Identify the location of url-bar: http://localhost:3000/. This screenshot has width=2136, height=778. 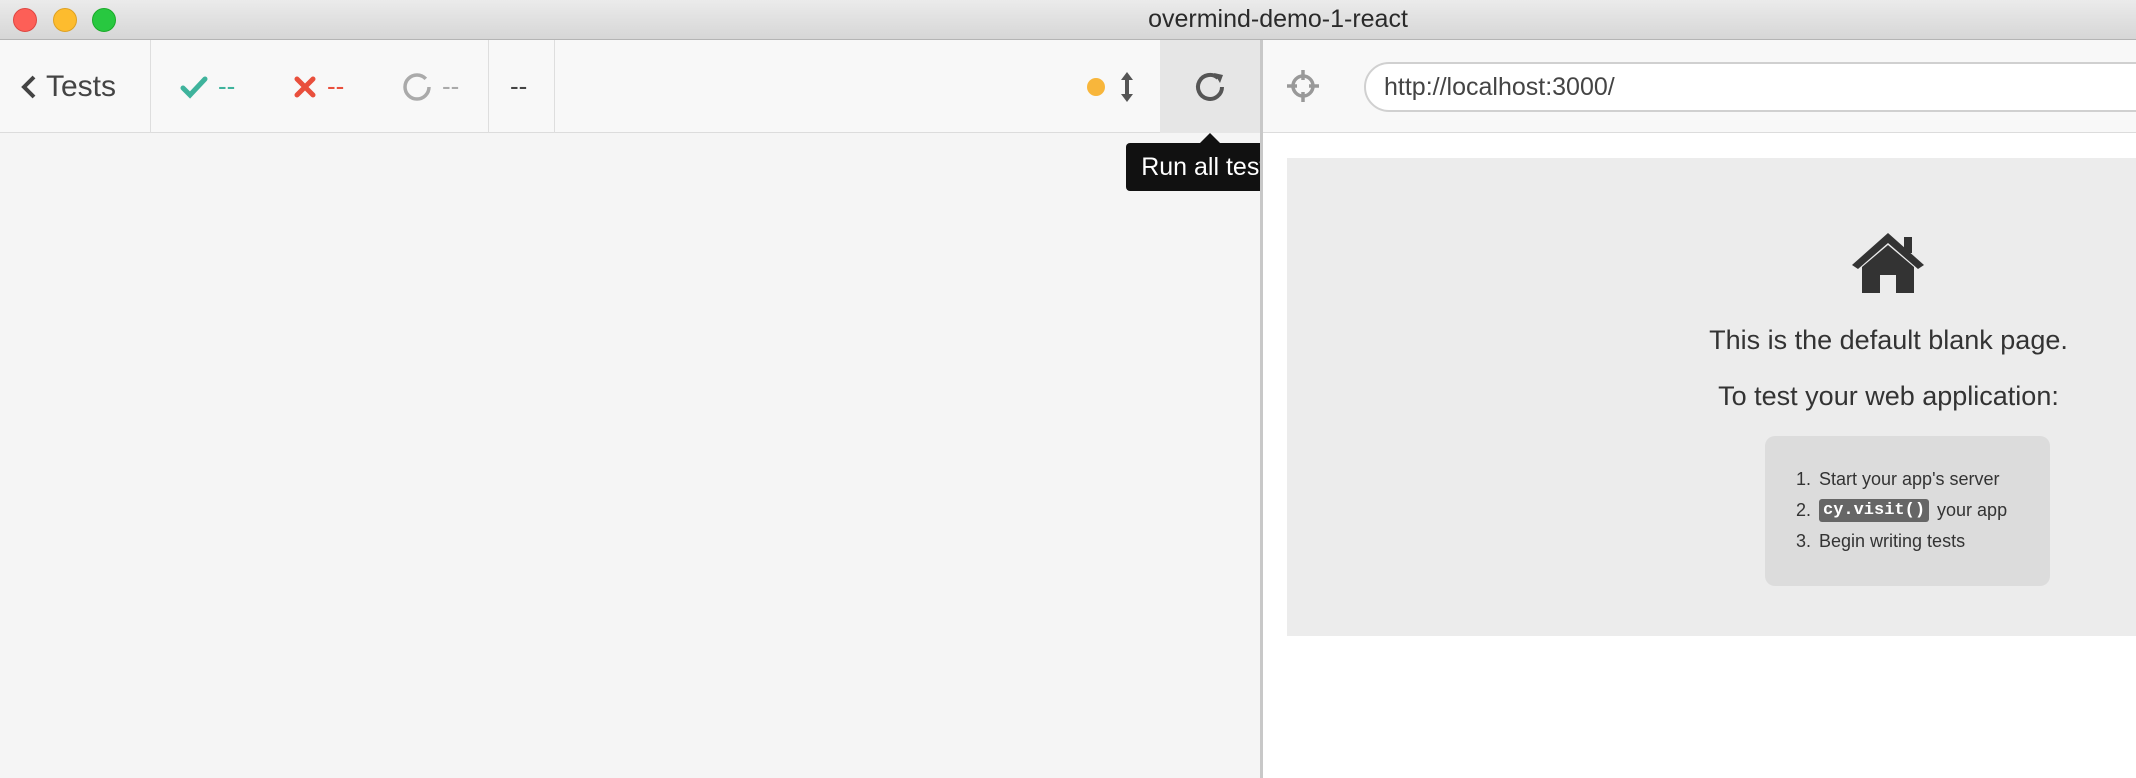
(1750, 87).